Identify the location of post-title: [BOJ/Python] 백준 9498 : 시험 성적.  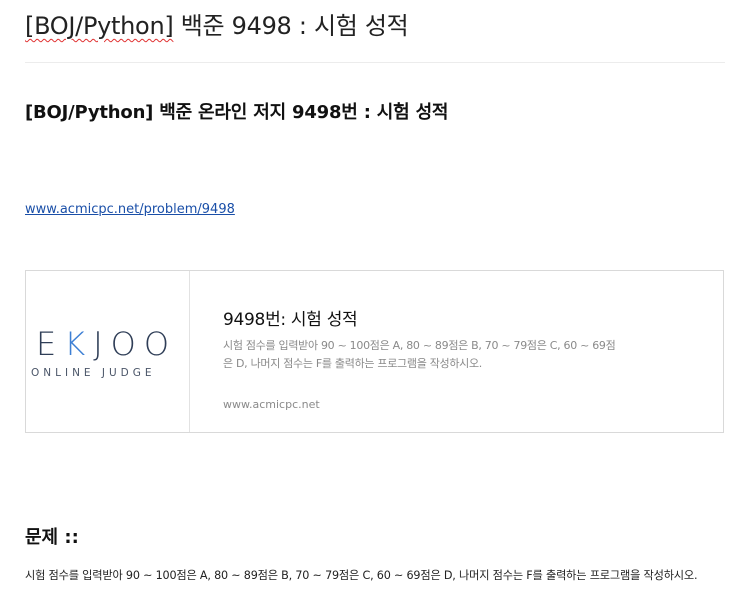
(217, 23).